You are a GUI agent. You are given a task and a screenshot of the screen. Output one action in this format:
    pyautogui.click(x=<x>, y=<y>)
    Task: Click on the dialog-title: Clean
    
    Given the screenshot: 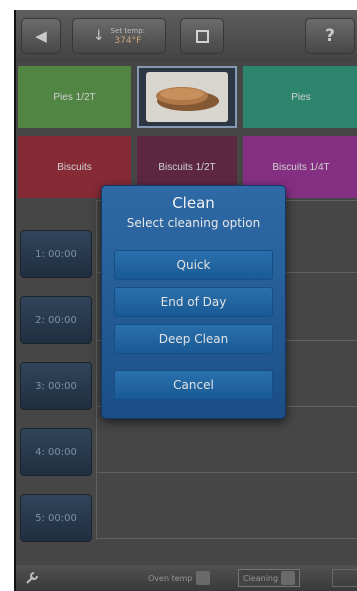 What is the action you would take?
    pyautogui.click(x=193, y=203)
    